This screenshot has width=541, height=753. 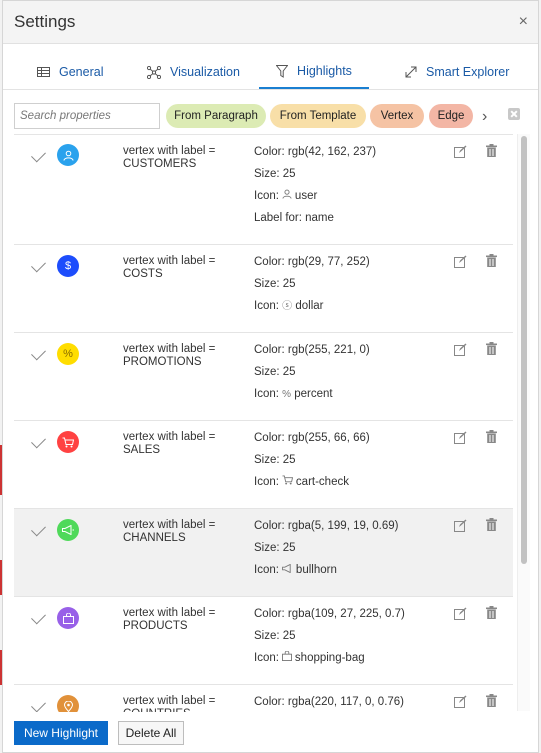 What do you see at coordinates (312, 438) in the screenshot?
I see `color-value: Color: rgb(255, 66, 66)` at bounding box center [312, 438].